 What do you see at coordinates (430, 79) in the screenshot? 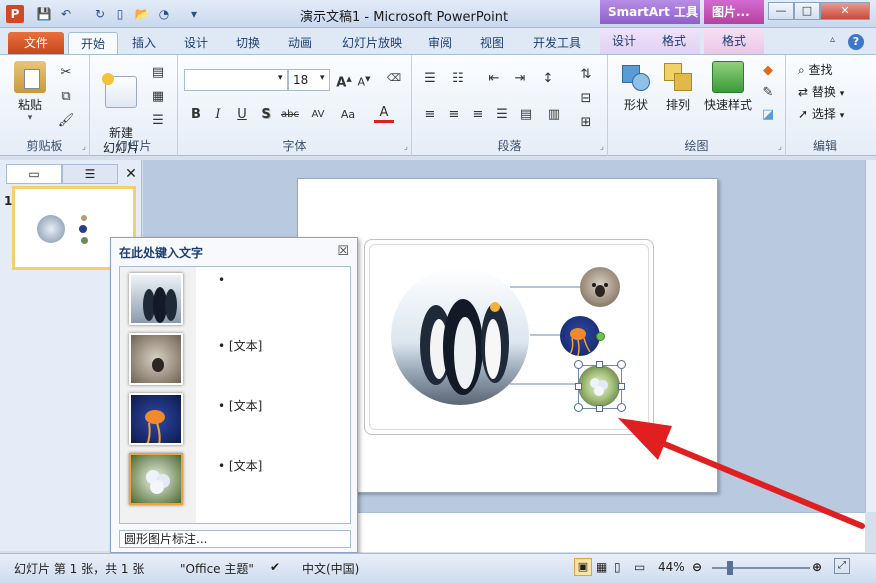
I see `bullets-icon: ☰` at bounding box center [430, 79].